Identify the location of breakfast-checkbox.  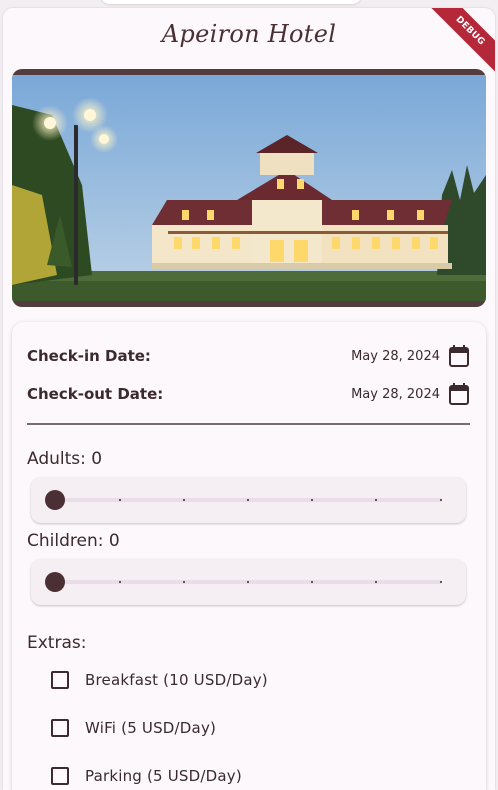
(60, 680).